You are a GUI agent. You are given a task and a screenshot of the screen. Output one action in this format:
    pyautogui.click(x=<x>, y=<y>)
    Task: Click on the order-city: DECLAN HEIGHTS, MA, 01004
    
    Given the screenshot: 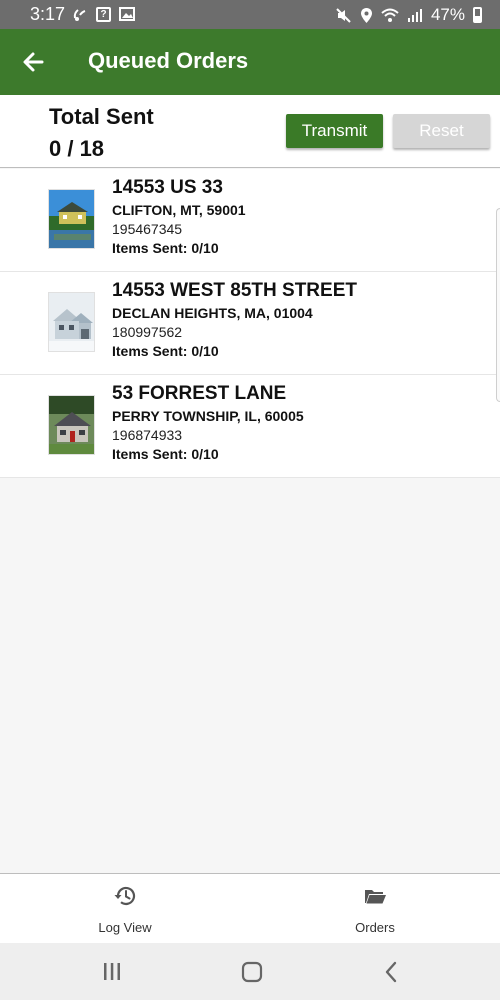 What is the action you would take?
    pyautogui.click(x=212, y=313)
    